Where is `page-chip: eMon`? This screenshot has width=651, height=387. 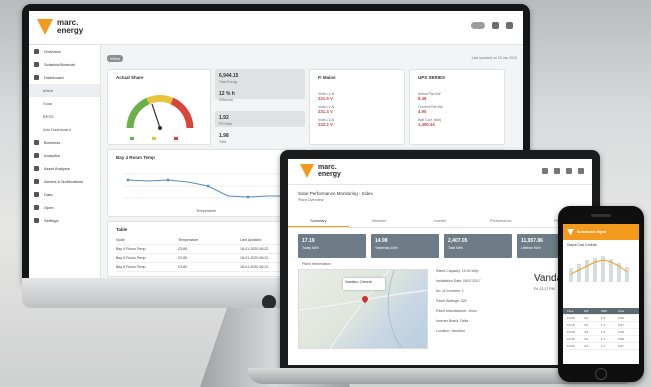
page-chip: eMon is located at coordinates (115, 58).